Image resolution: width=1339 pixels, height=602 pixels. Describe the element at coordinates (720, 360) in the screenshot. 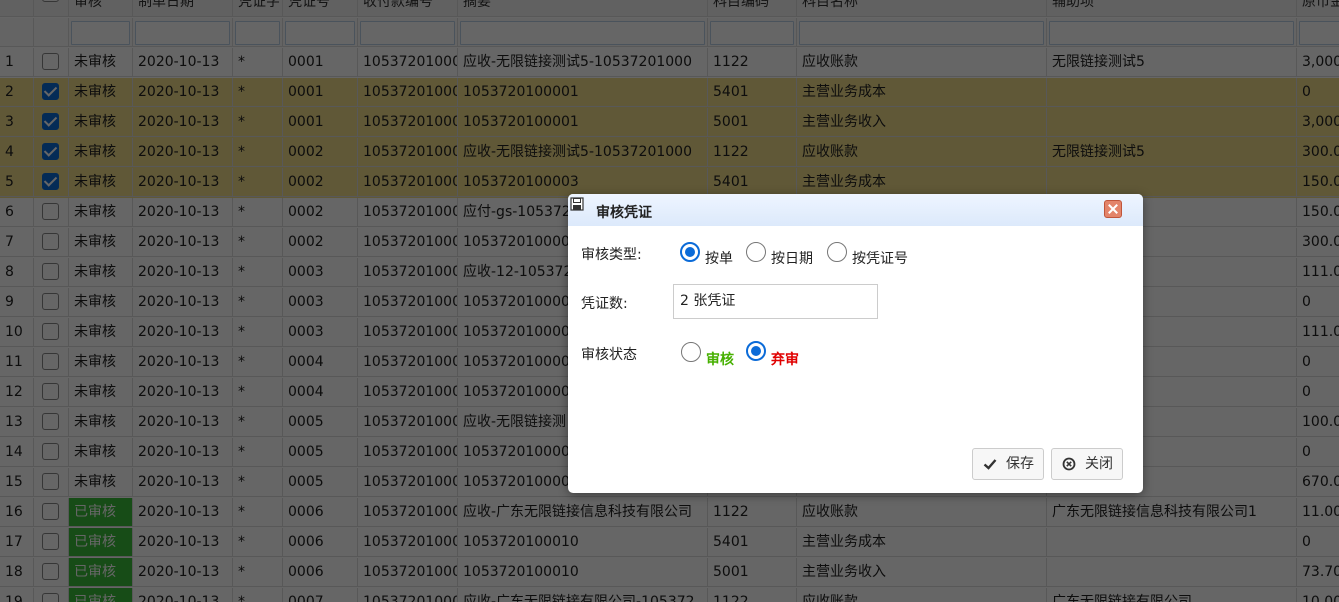

I see `radio-approve-label: 审核` at that location.